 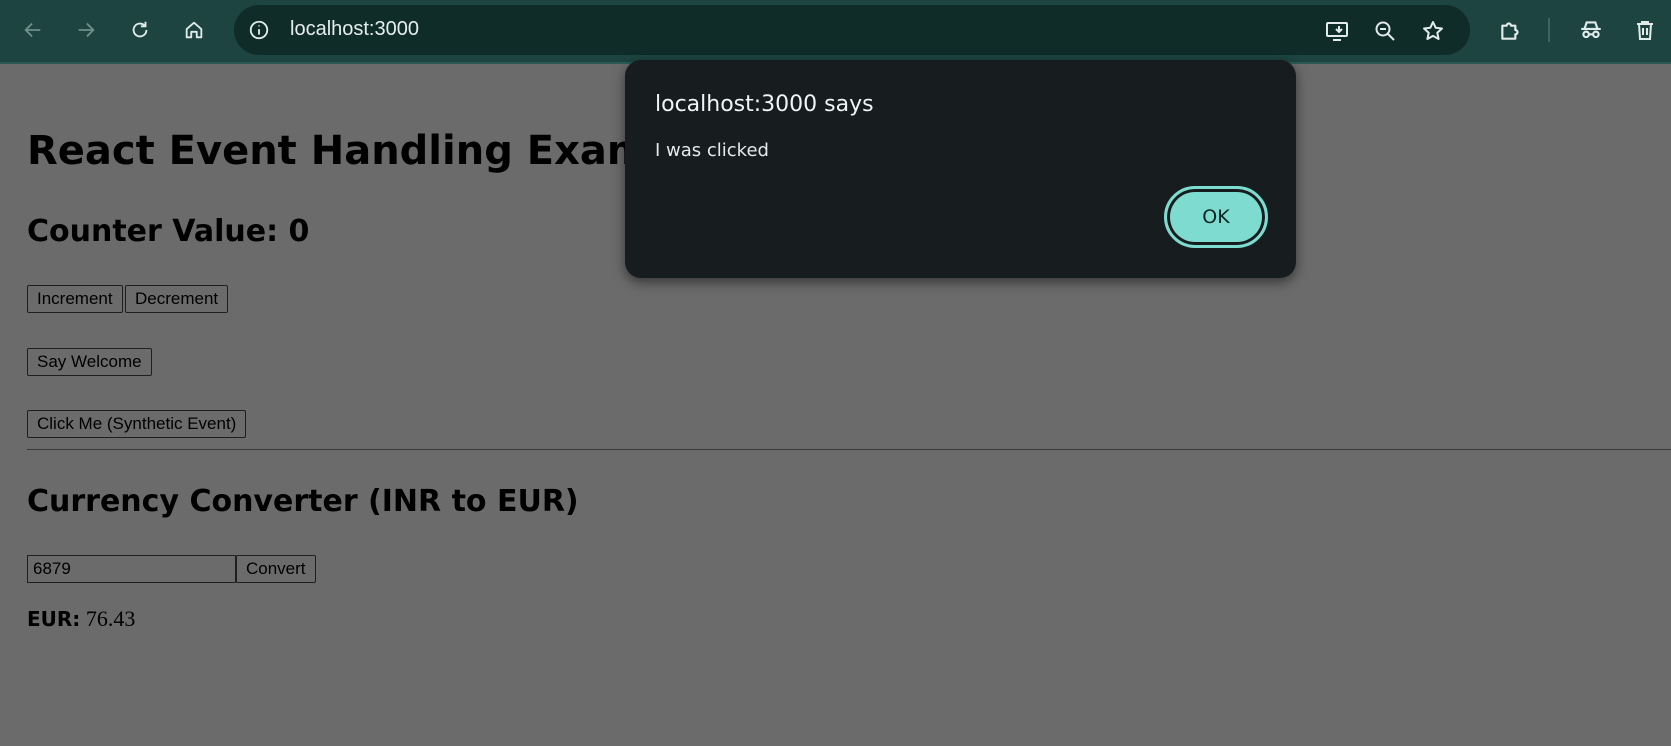 What do you see at coordinates (712, 150) in the screenshot?
I see `dialog-message: I was clicked` at bounding box center [712, 150].